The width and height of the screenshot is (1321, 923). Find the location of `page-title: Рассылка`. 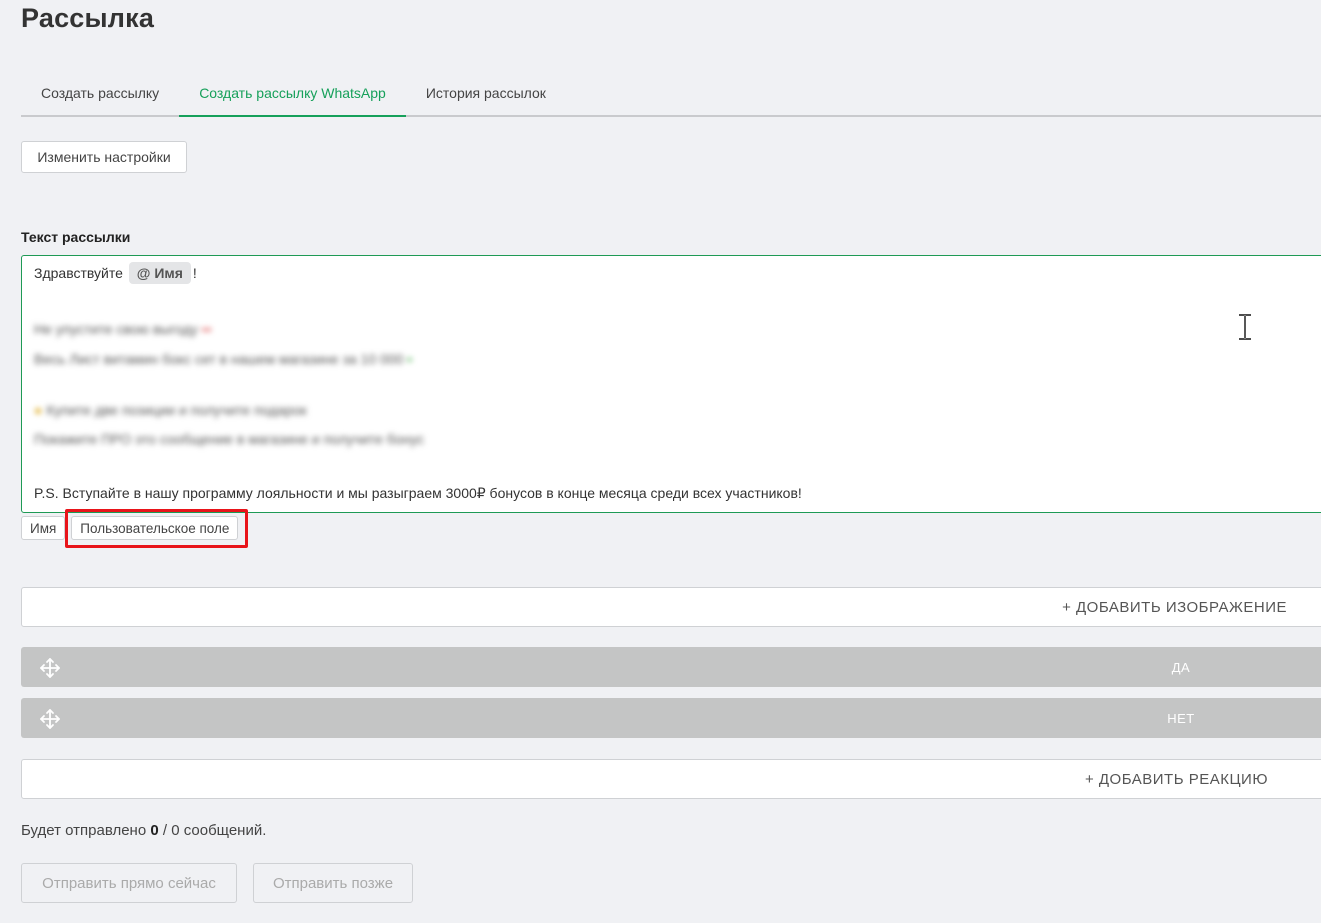

page-title: Рассылка is located at coordinates (88, 18).